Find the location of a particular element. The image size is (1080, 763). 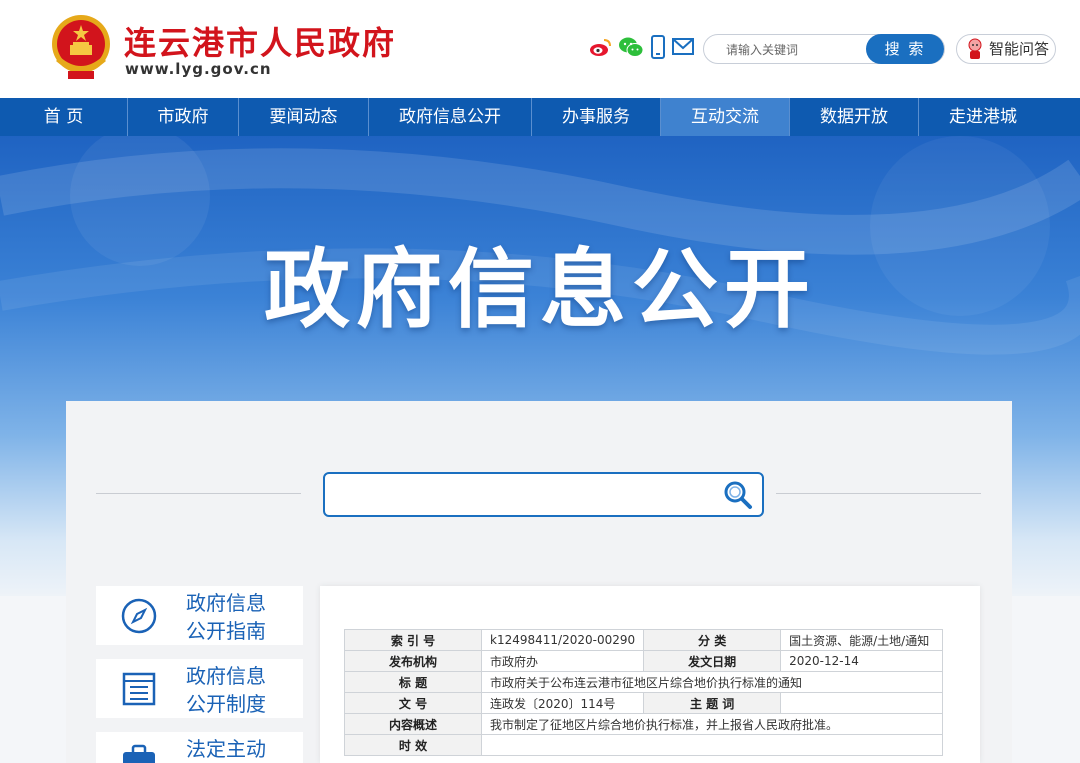

nav-item-open-data: 数据开放 is located at coordinates (854, 117).